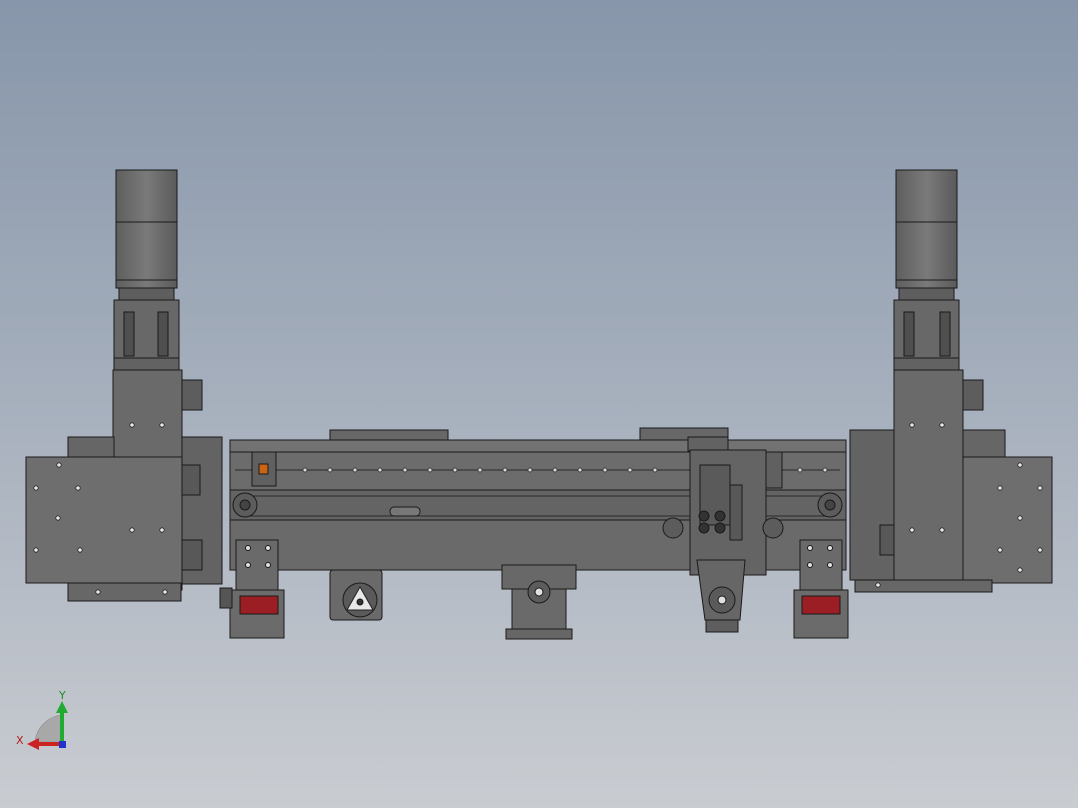  I want to click on right-guide-block, so click(821, 589).